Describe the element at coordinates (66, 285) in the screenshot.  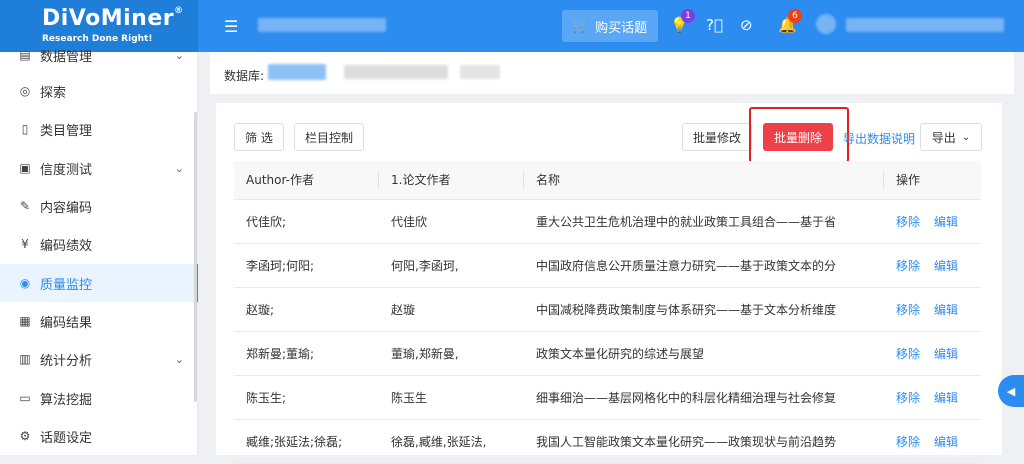
I see `sidebar-item-label: 质量监控` at that location.